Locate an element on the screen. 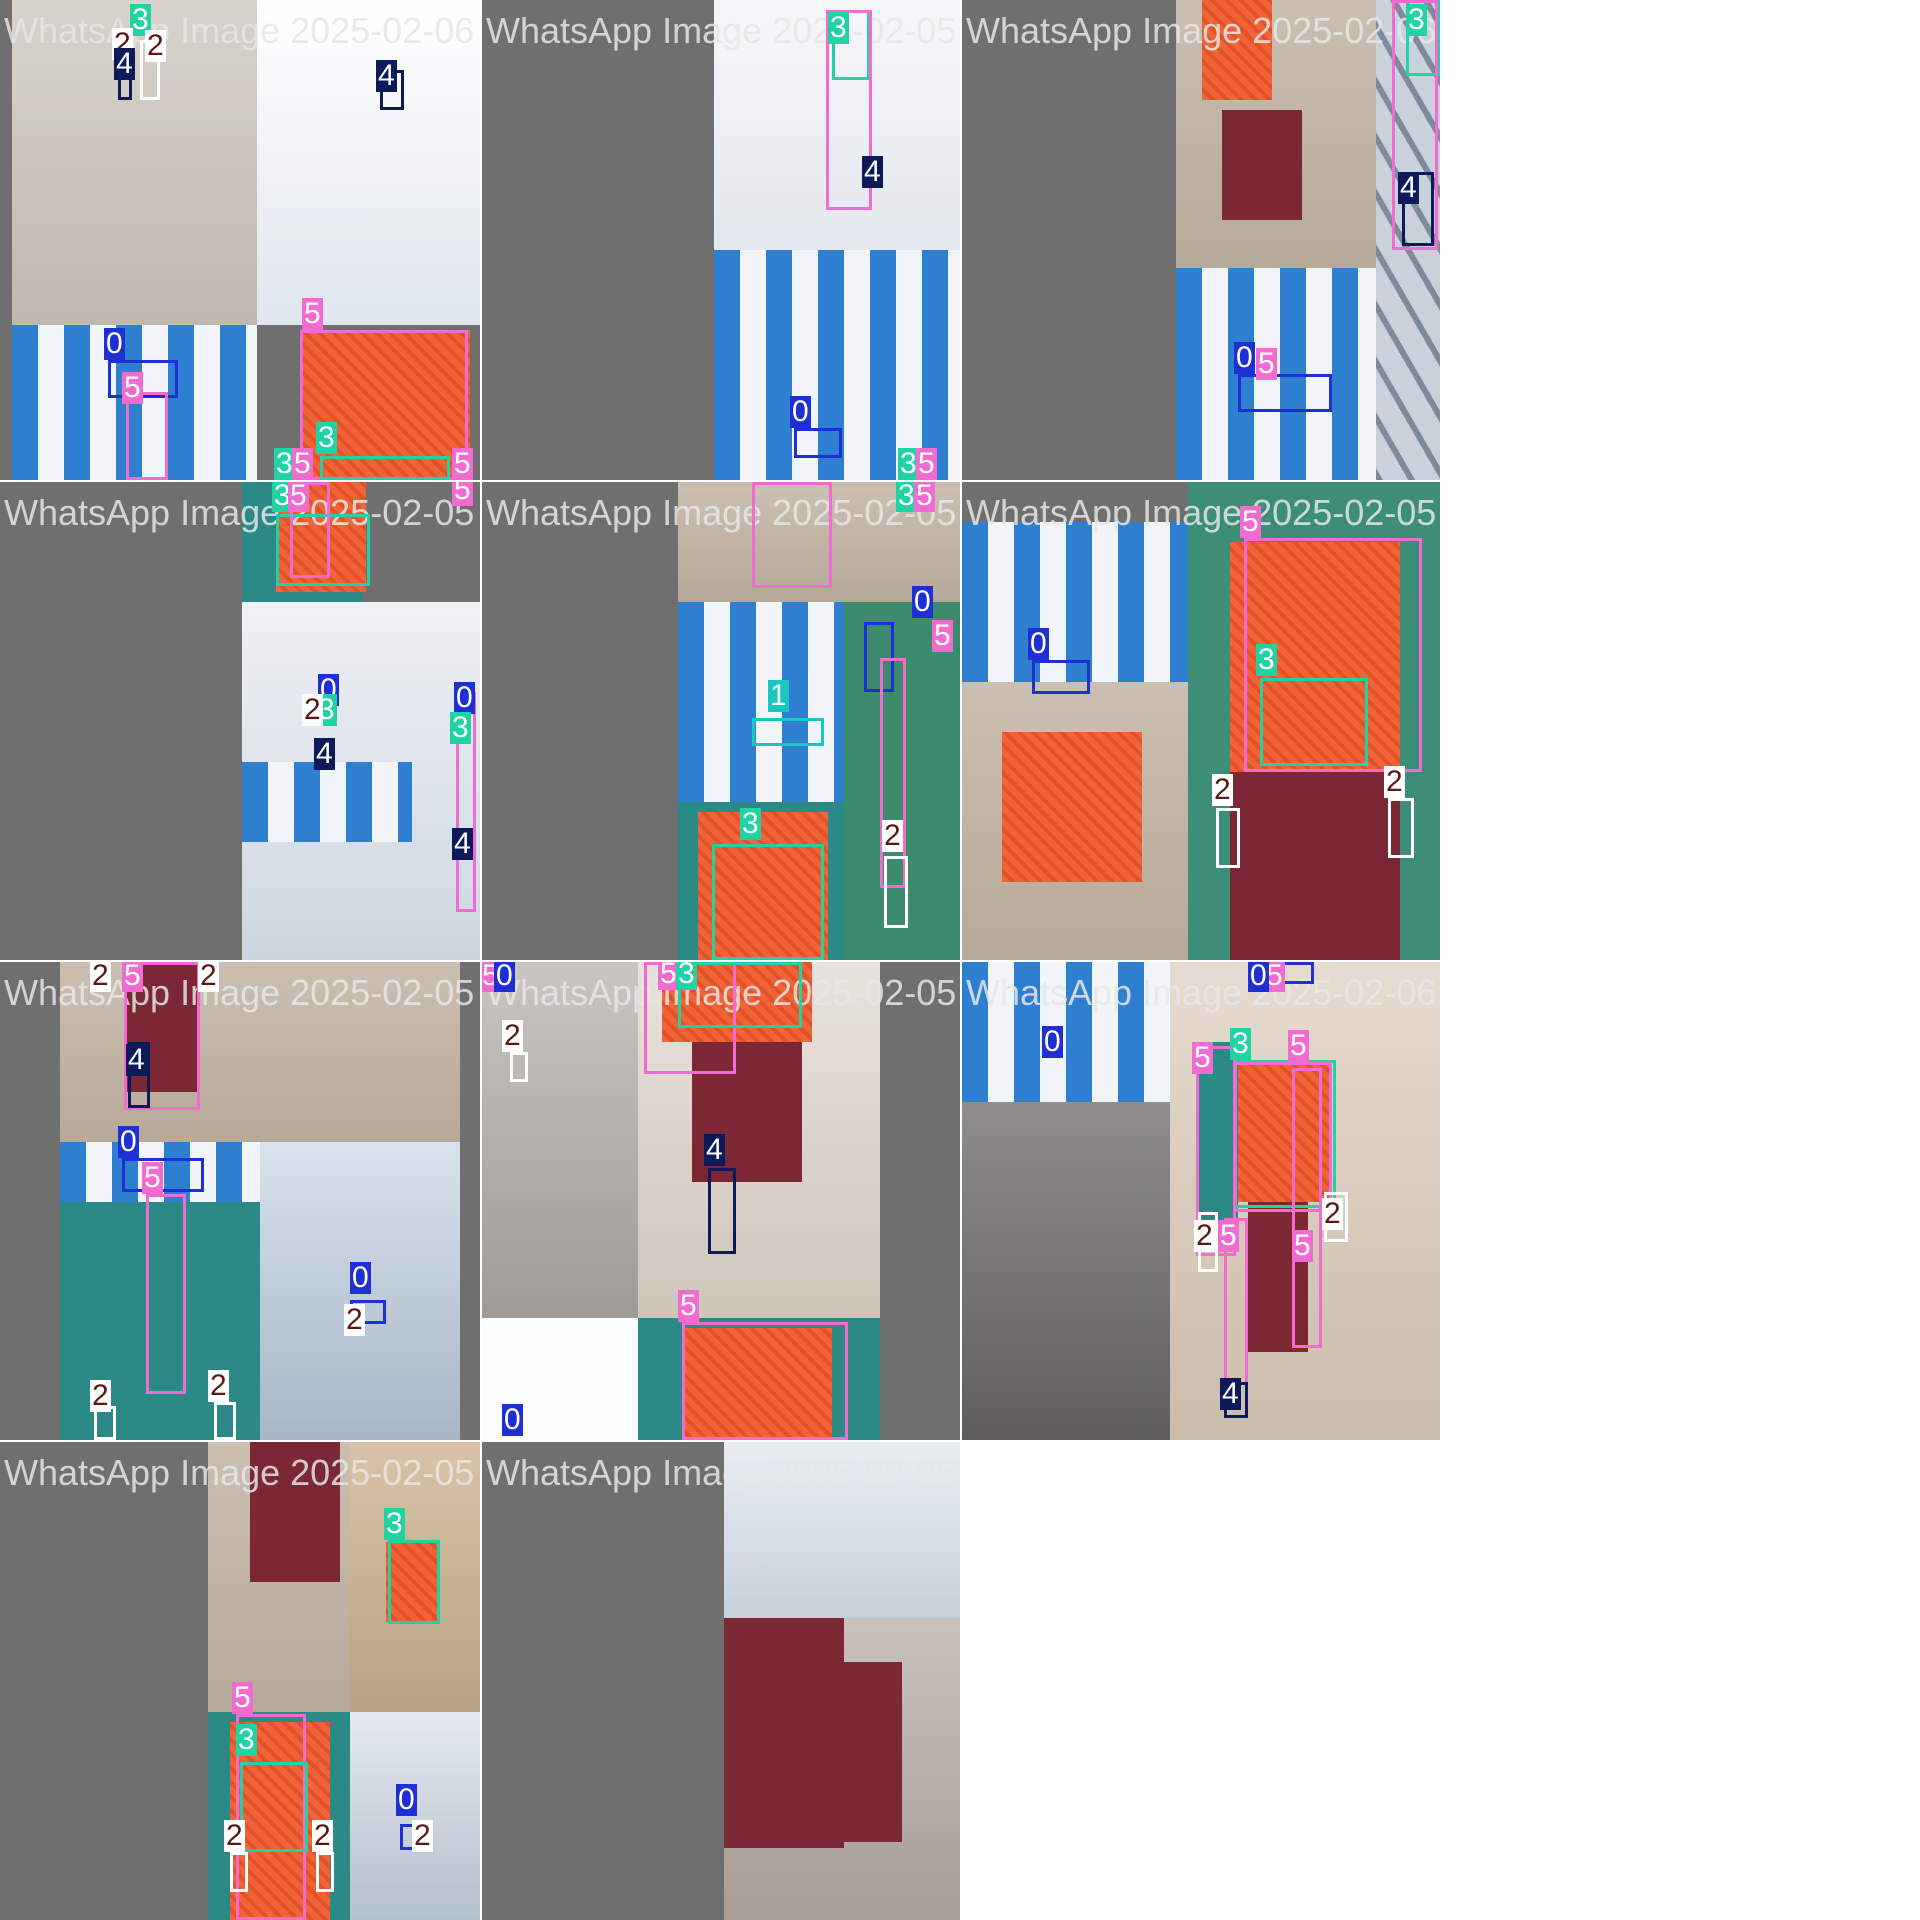  cell-title: WhatsApp Image 2025-02-05 at 11.21.06.jp is located at coordinates (242, 992).